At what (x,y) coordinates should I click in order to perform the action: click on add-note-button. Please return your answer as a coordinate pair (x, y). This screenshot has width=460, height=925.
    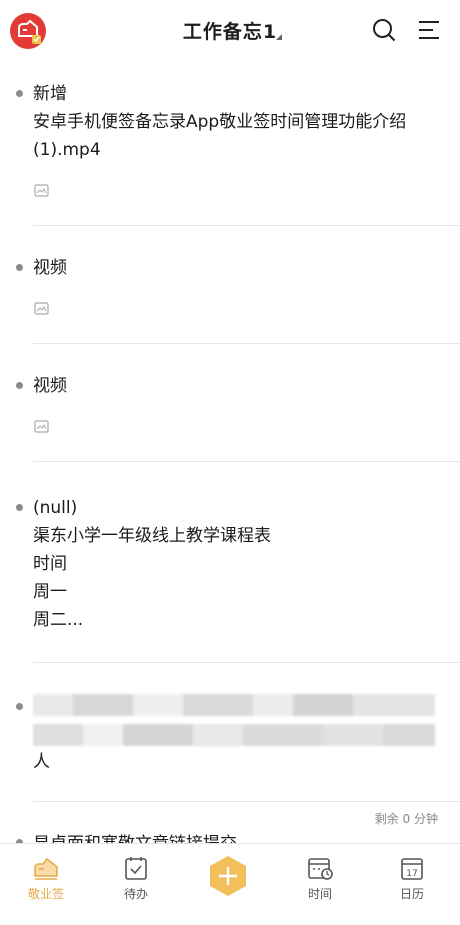
    Looking at the image, I should click on (228, 876).